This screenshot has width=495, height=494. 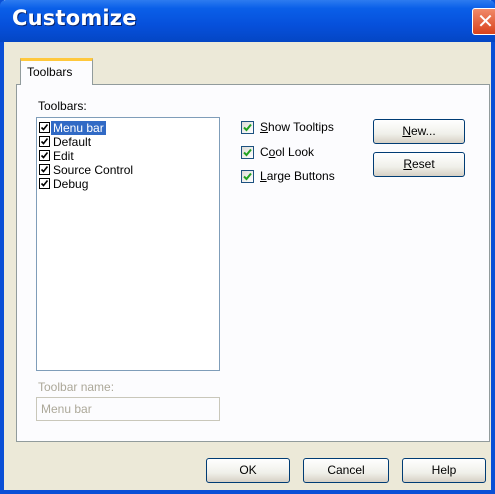 What do you see at coordinates (247, 176) in the screenshot?
I see `large-buttons-checkbox` at bounding box center [247, 176].